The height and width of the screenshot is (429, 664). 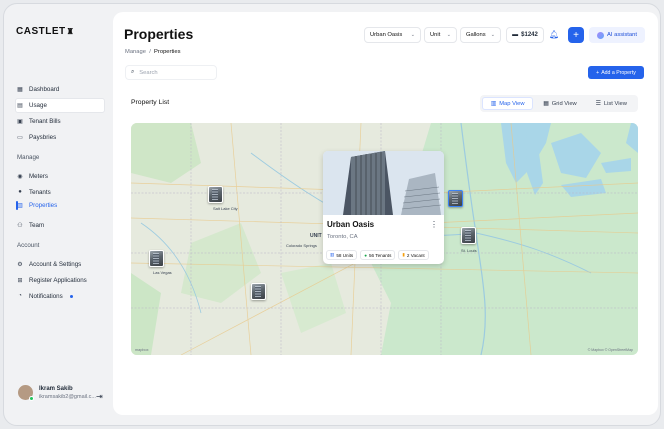 I want to click on tenants-chip: ● 56 Tenants, so click(x=378, y=255).